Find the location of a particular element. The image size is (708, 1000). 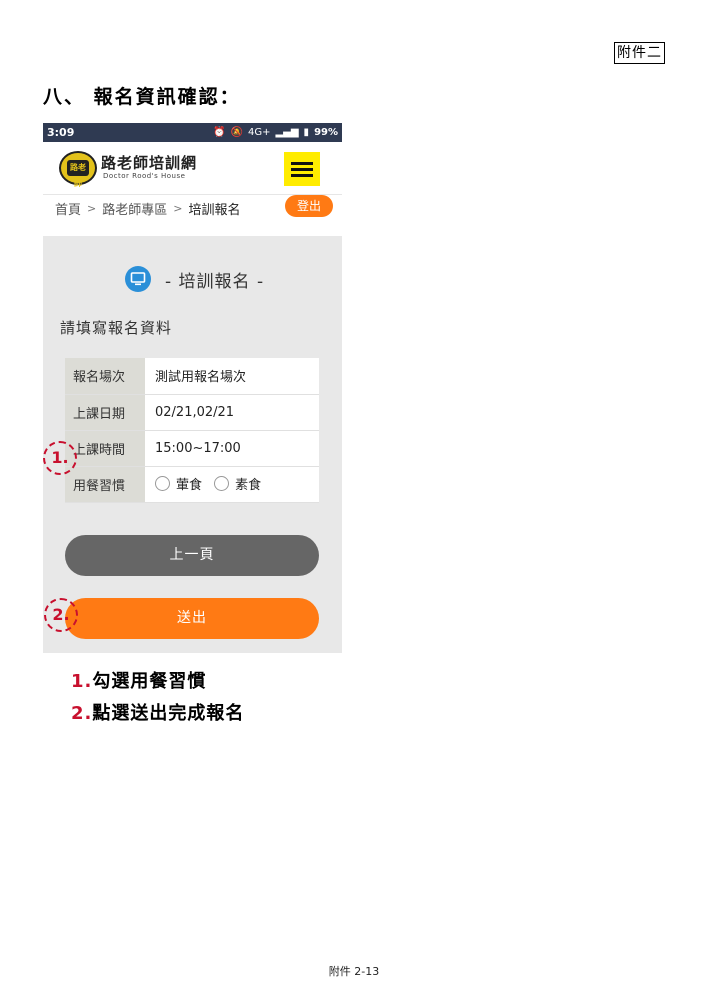

step-marker-1: 1. is located at coordinates (60, 458).